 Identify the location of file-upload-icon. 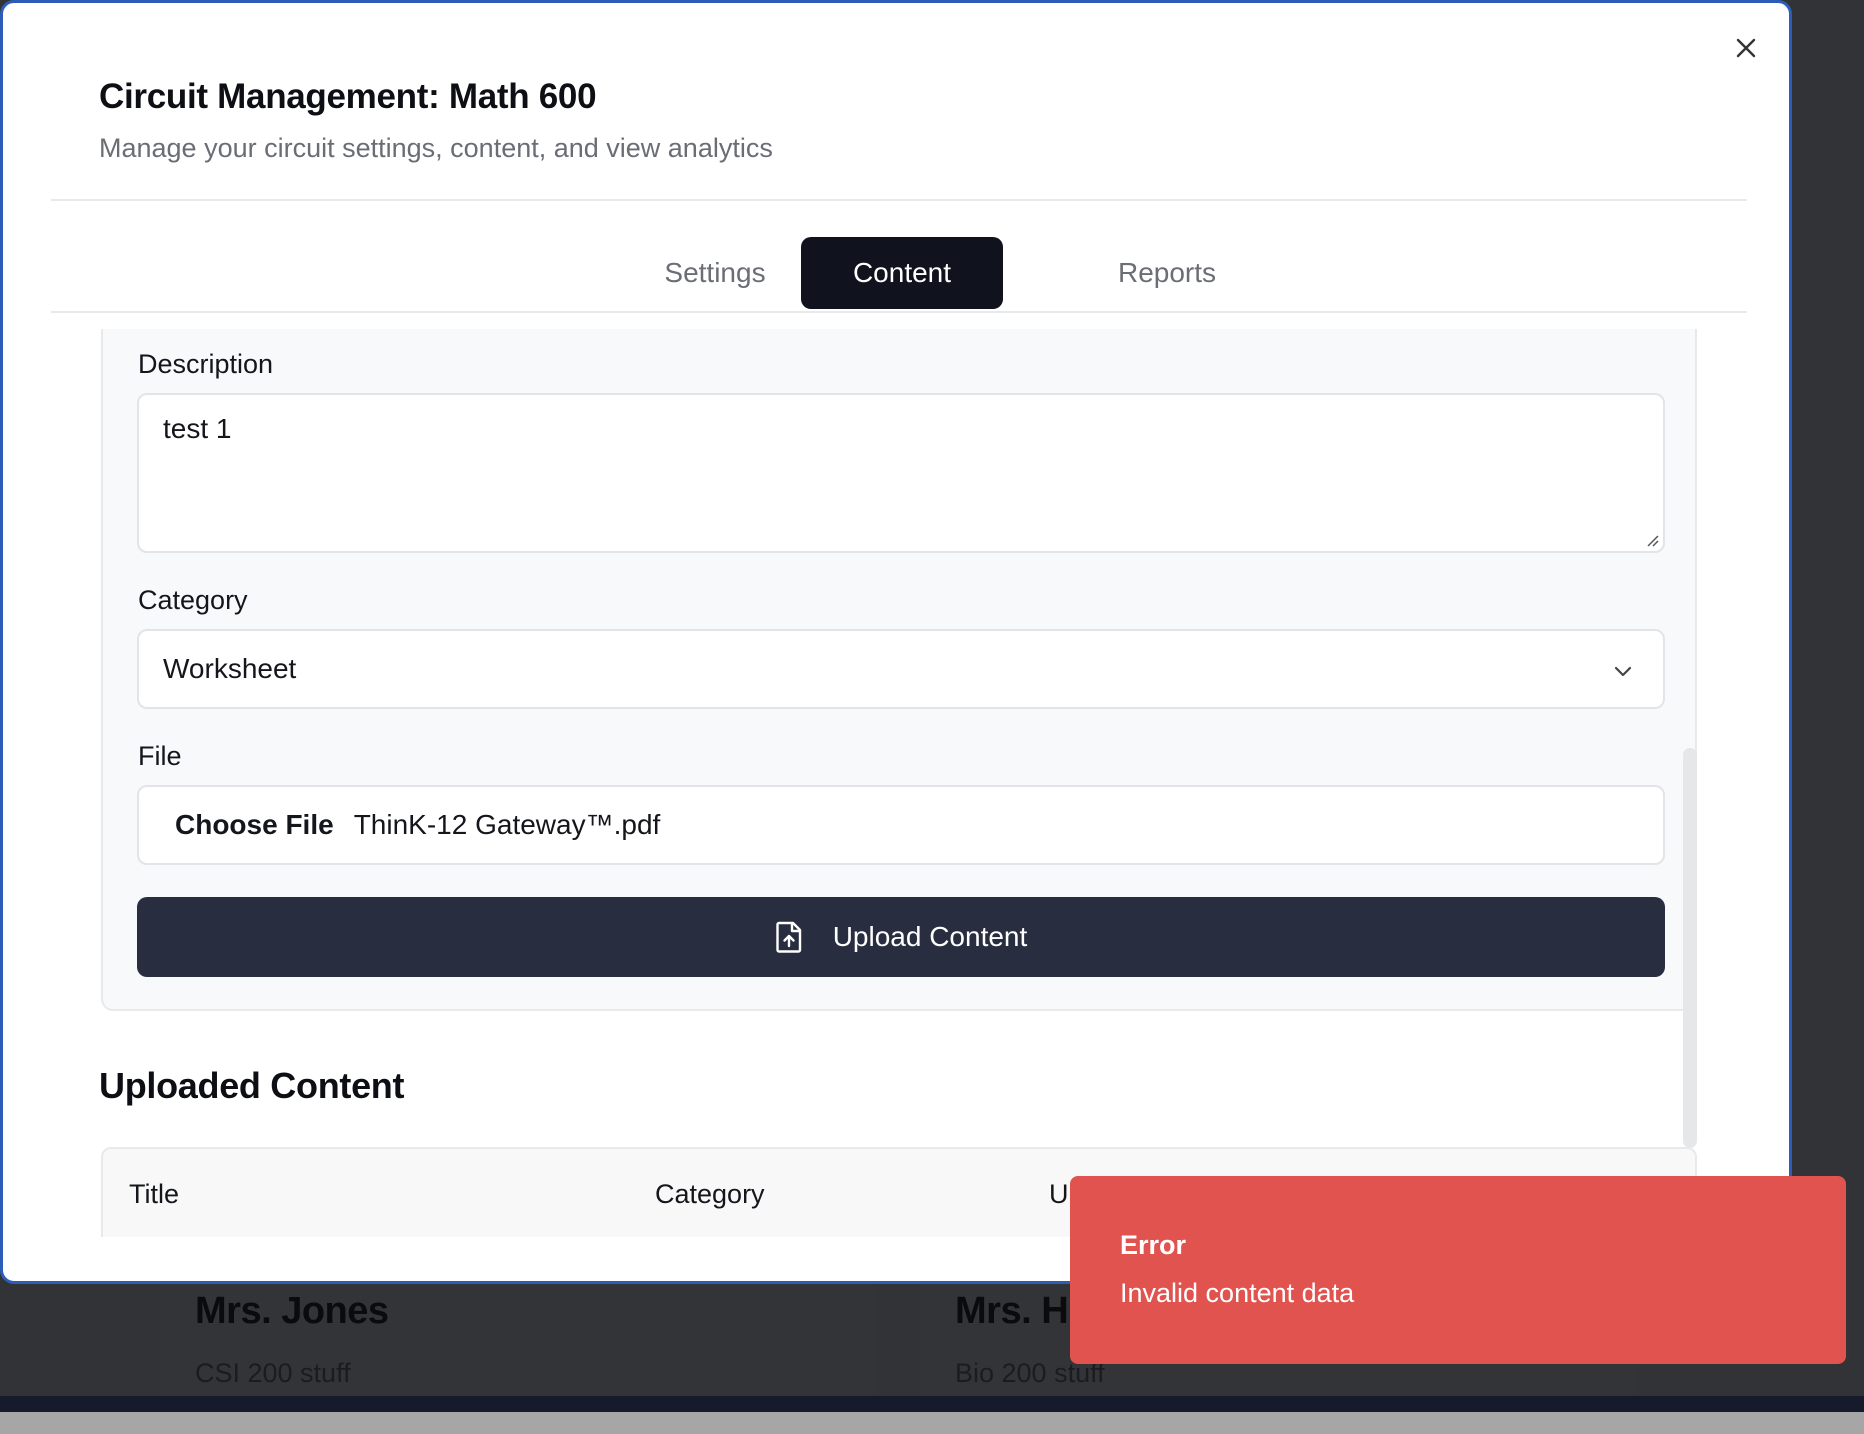
(789, 937).